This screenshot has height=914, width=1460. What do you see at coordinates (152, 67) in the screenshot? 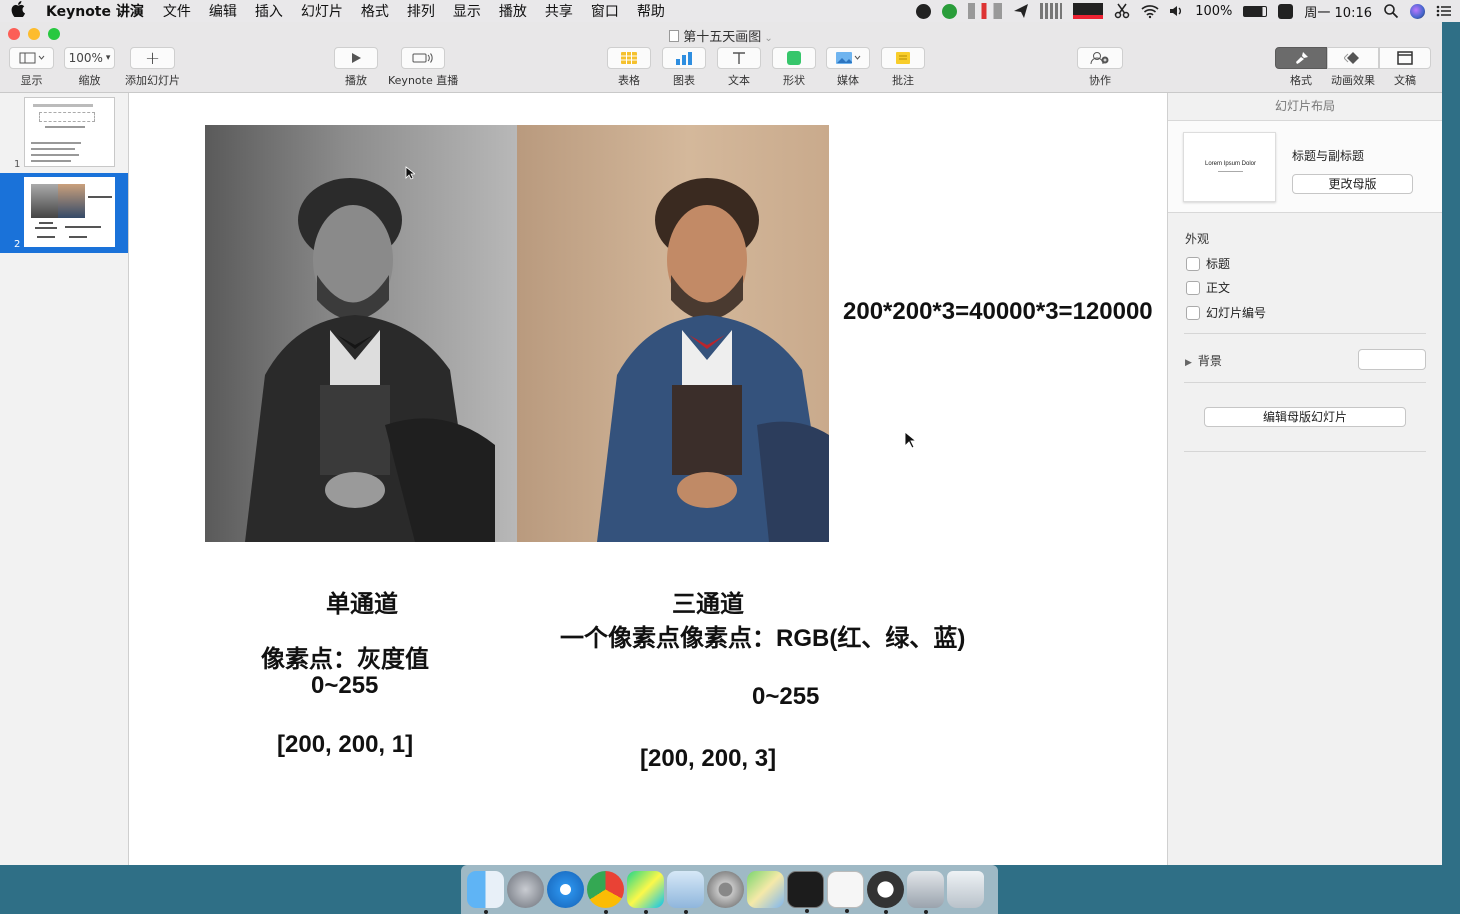
I see `add-slide-button: + 添加幻灯片` at bounding box center [152, 67].